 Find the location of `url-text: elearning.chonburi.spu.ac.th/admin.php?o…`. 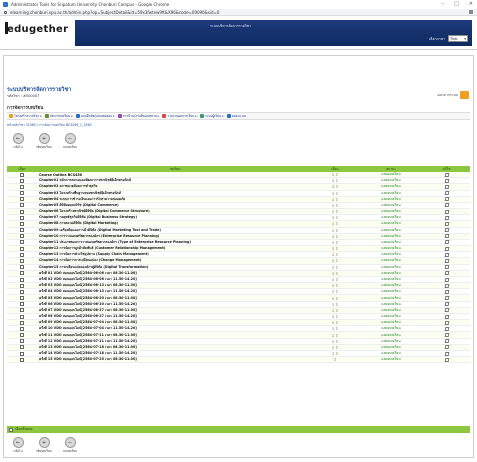

url-text: elearning.chonburi.spu.ac.th/admin.php?o… is located at coordinates (114, 12).